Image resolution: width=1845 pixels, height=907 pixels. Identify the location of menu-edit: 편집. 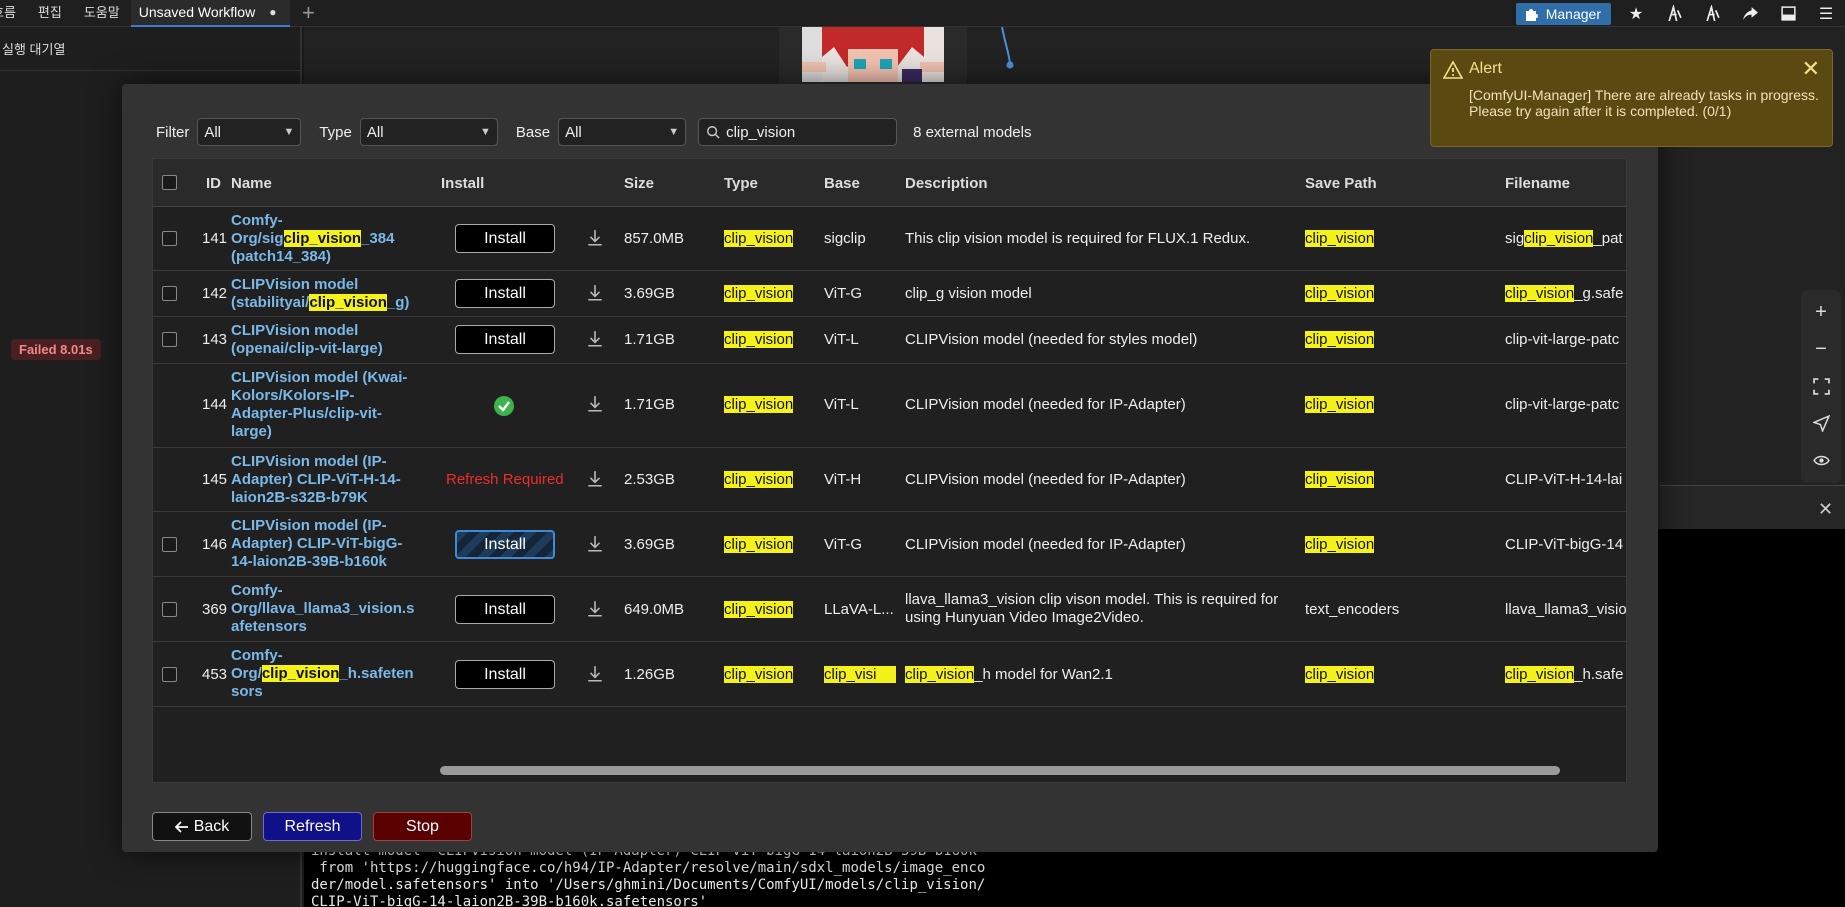
(50, 13).